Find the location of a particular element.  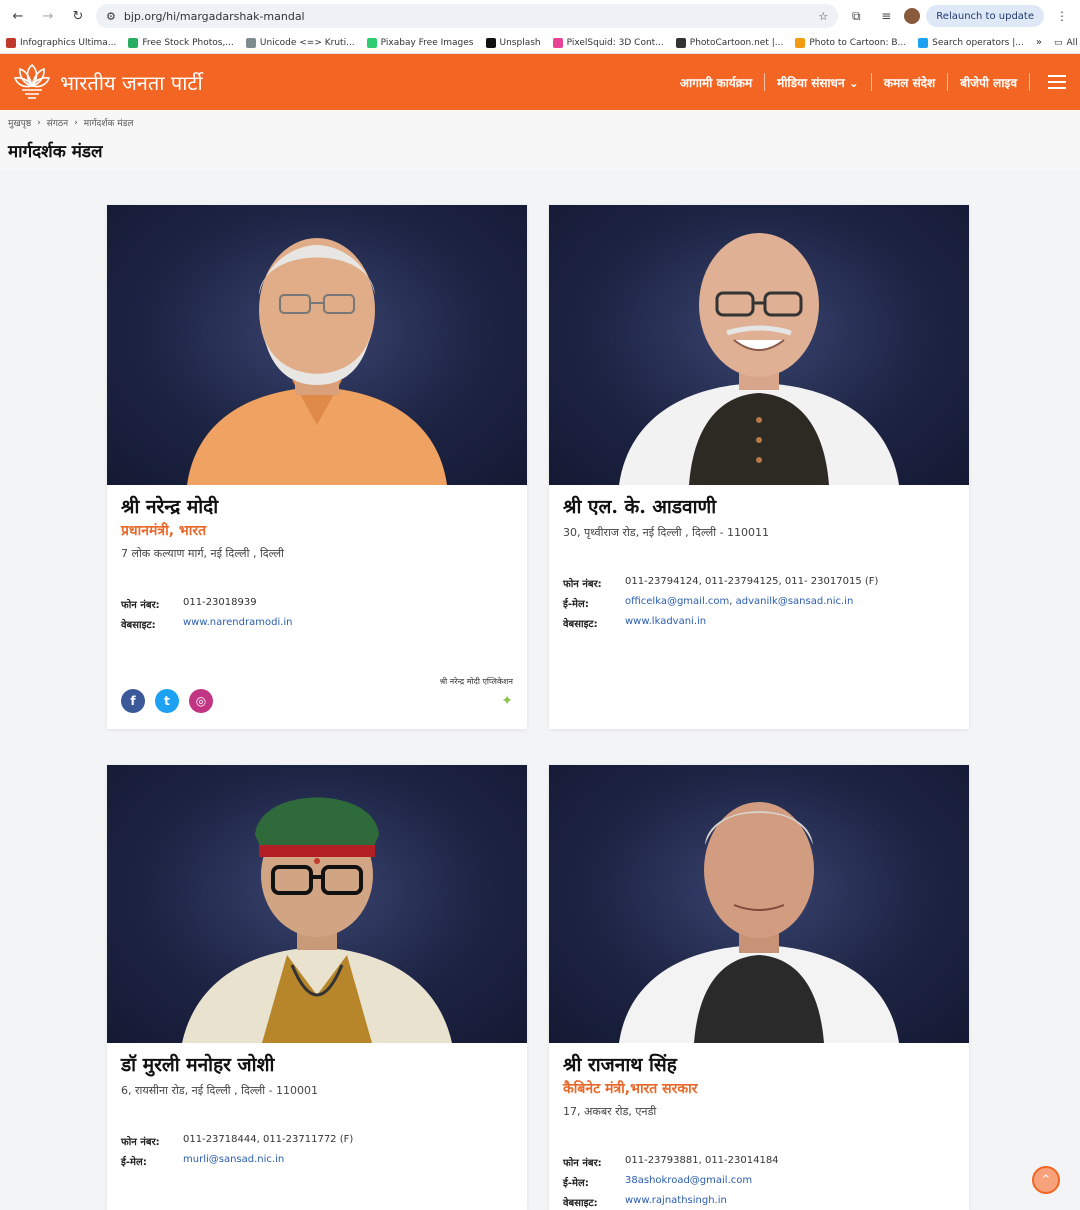

bookmark-star-icon: ☆ is located at coordinates (823, 16).